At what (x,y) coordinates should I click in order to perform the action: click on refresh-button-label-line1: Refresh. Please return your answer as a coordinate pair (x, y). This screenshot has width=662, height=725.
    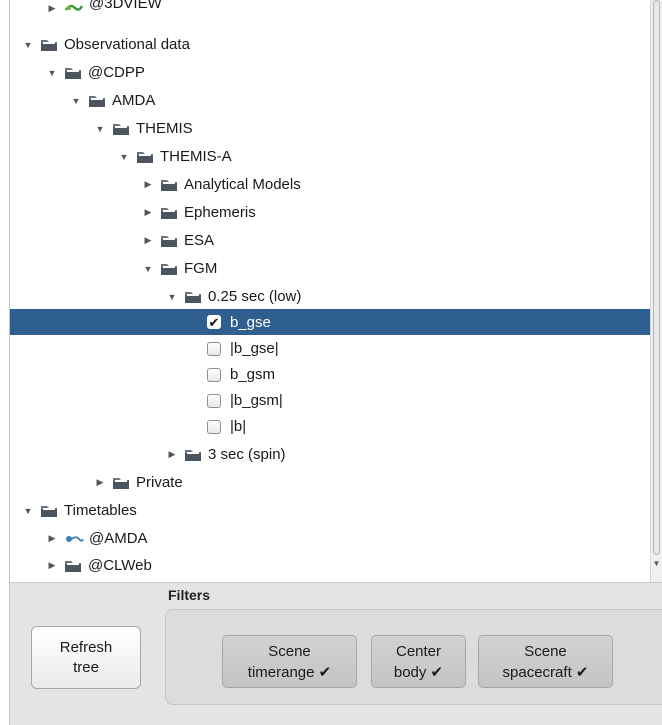
    Looking at the image, I should click on (86, 647).